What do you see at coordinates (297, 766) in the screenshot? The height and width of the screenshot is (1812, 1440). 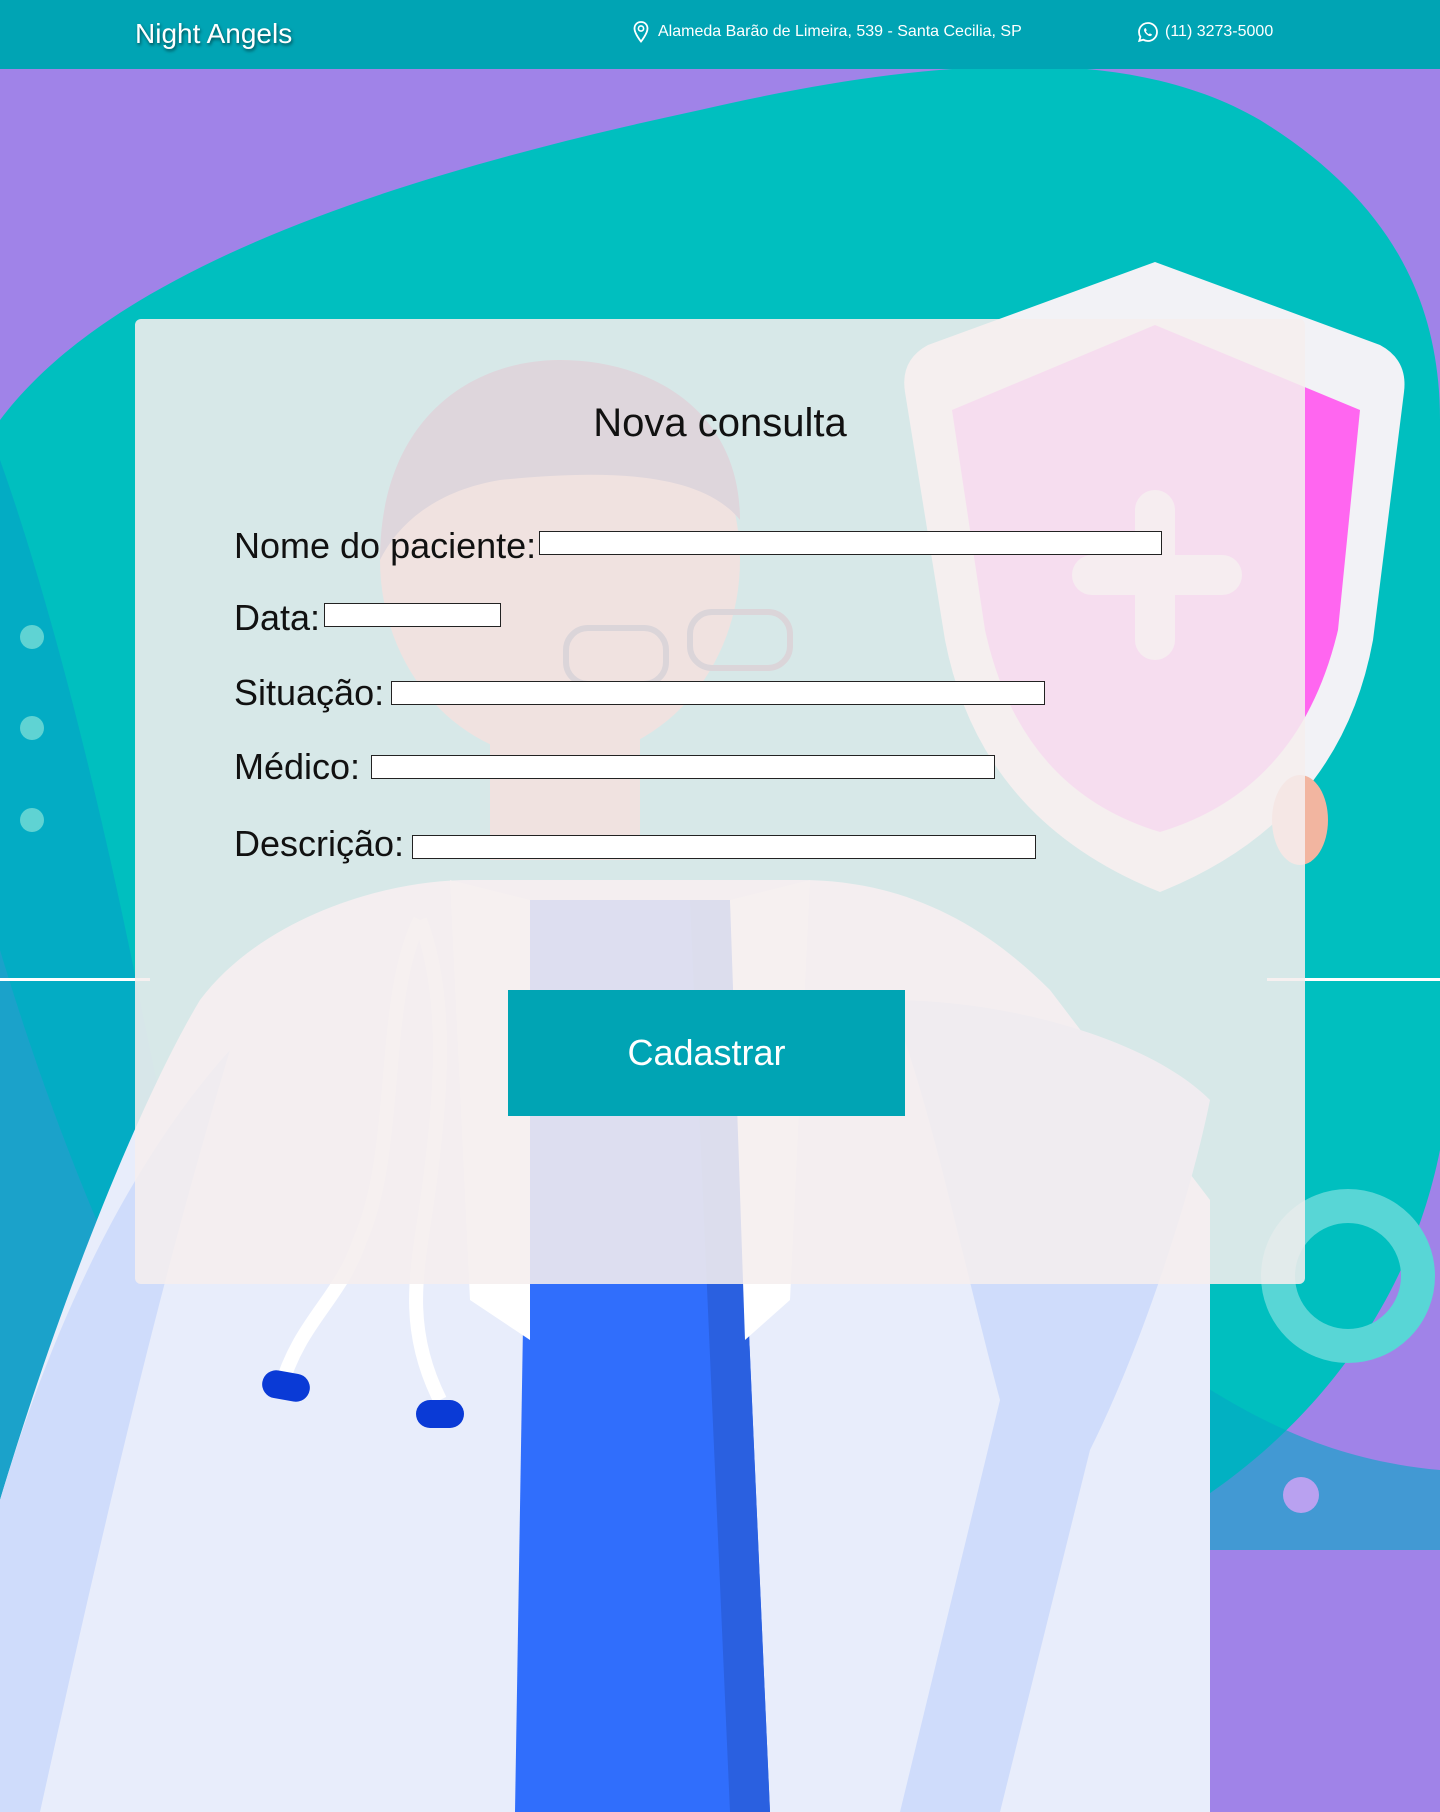 I see `doctor-label: Médico:` at bounding box center [297, 766].